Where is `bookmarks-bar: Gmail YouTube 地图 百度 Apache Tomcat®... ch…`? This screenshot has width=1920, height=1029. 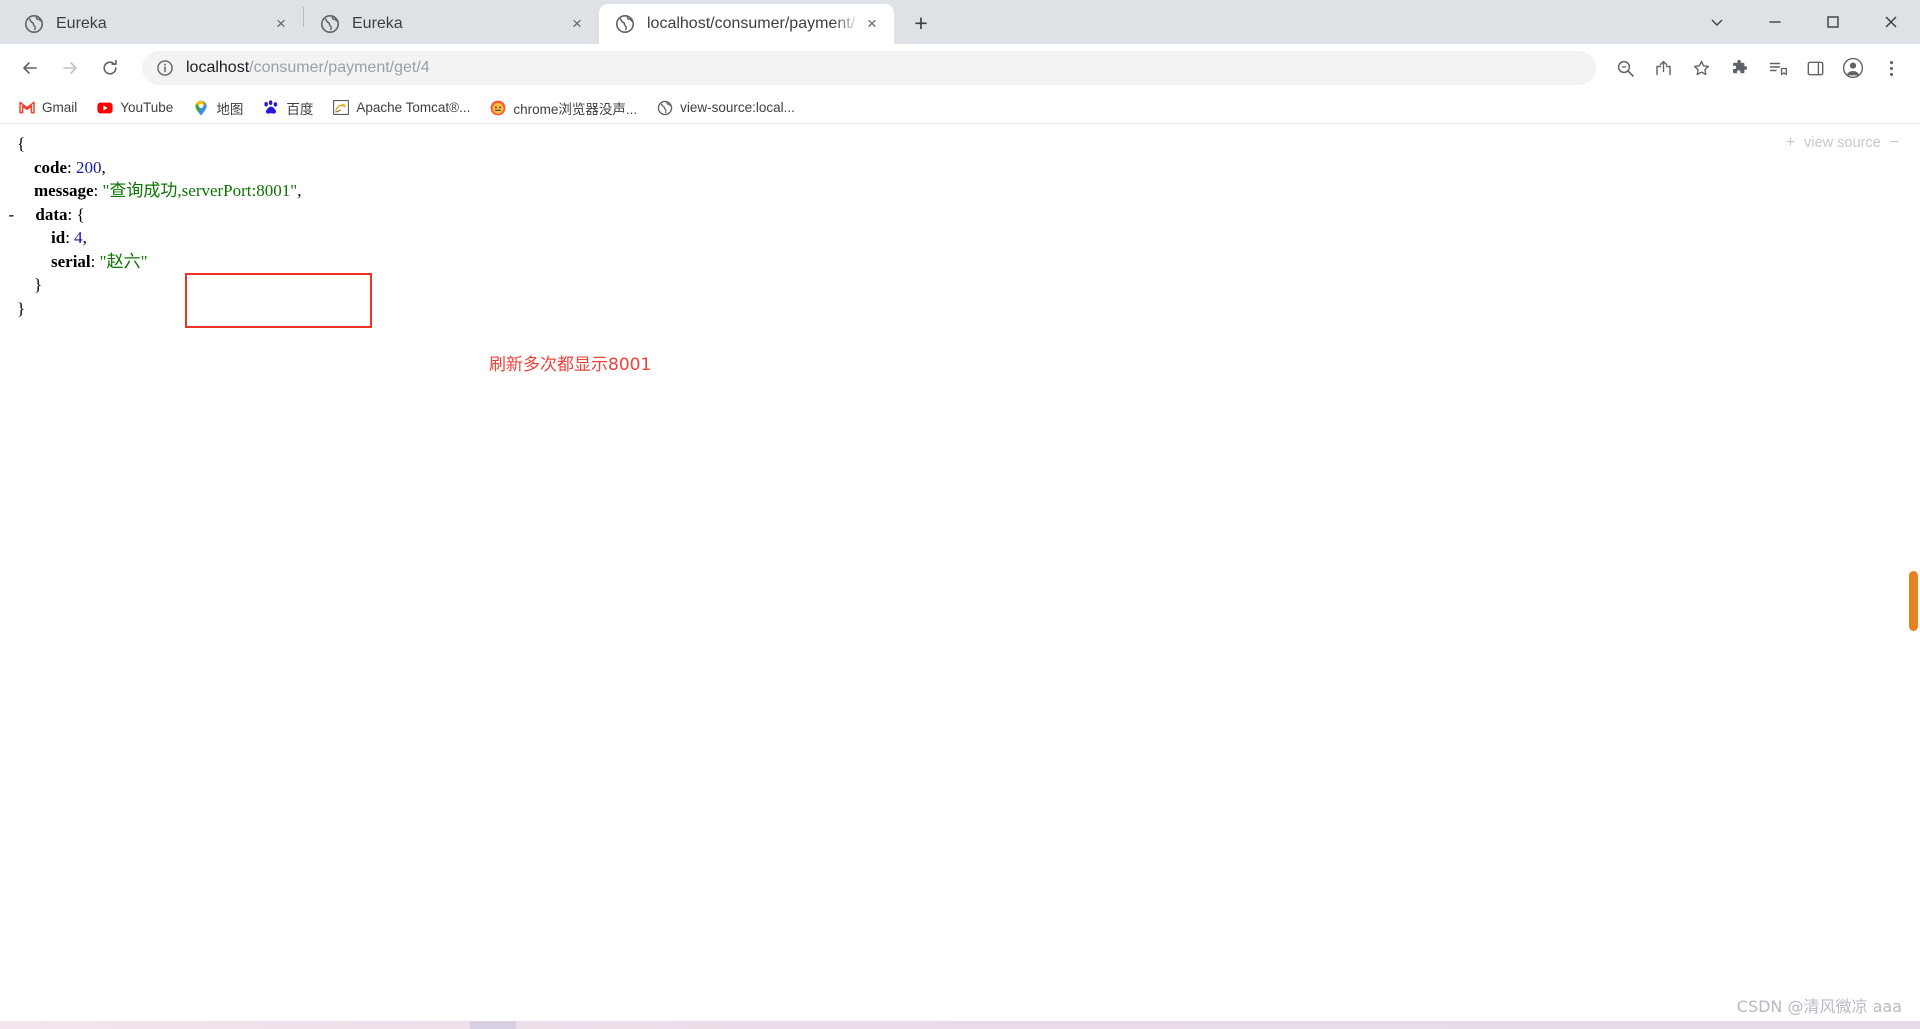 bookmarks-bar: Gmail YouTube 地图 百度 Apache Tomcat®... ch… is located at coordinates (960, 108).